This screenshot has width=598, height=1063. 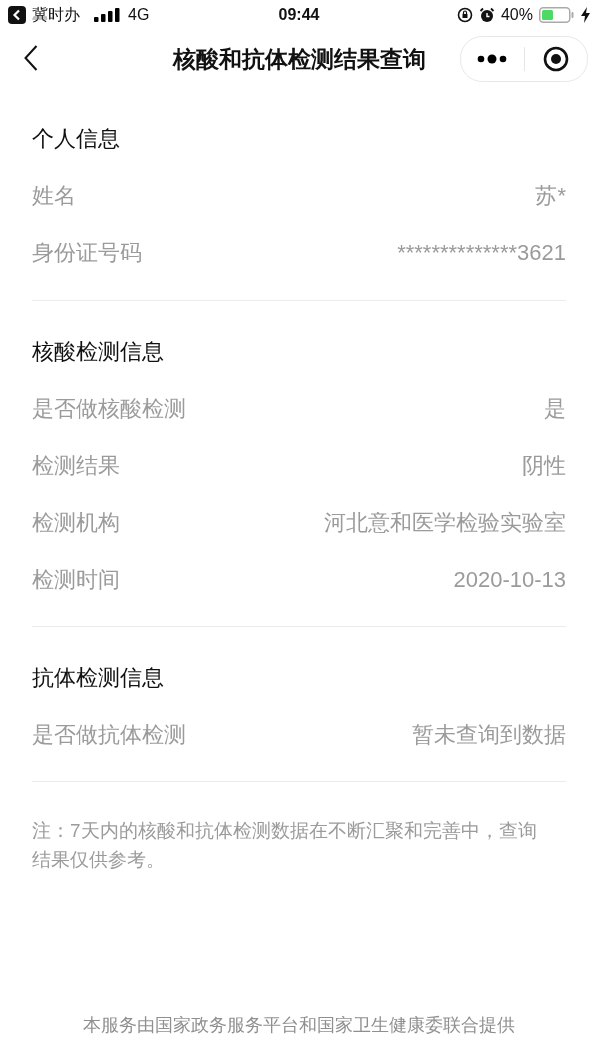 What do you see at coordinates (299, 14) in the screenshot?
I see `clock-time: 09:44` at bounding box center [299, 14].